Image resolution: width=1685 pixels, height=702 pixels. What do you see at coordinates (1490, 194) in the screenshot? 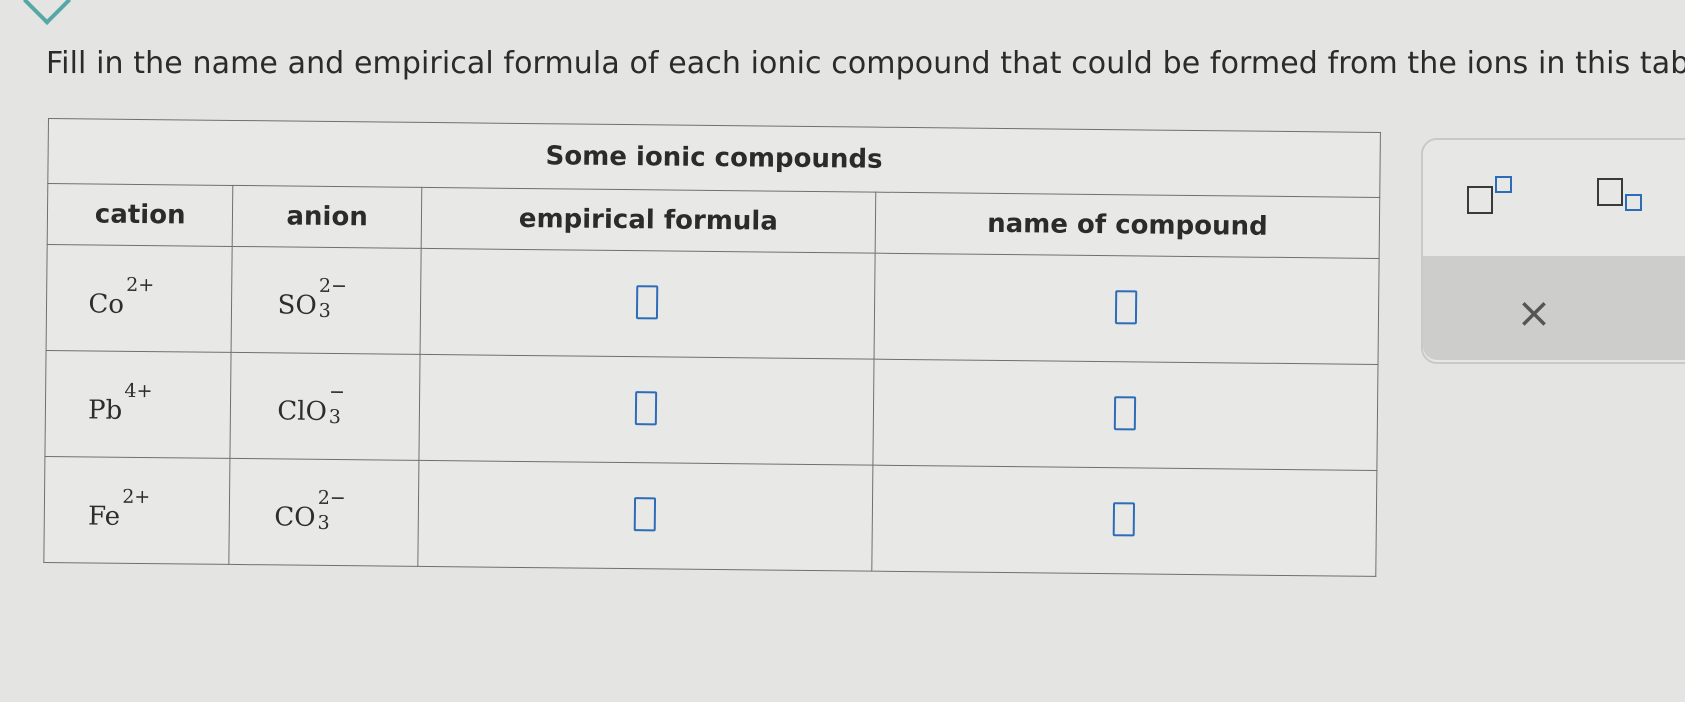
I see `superscript-icon` at bounding box center [1490, 194].